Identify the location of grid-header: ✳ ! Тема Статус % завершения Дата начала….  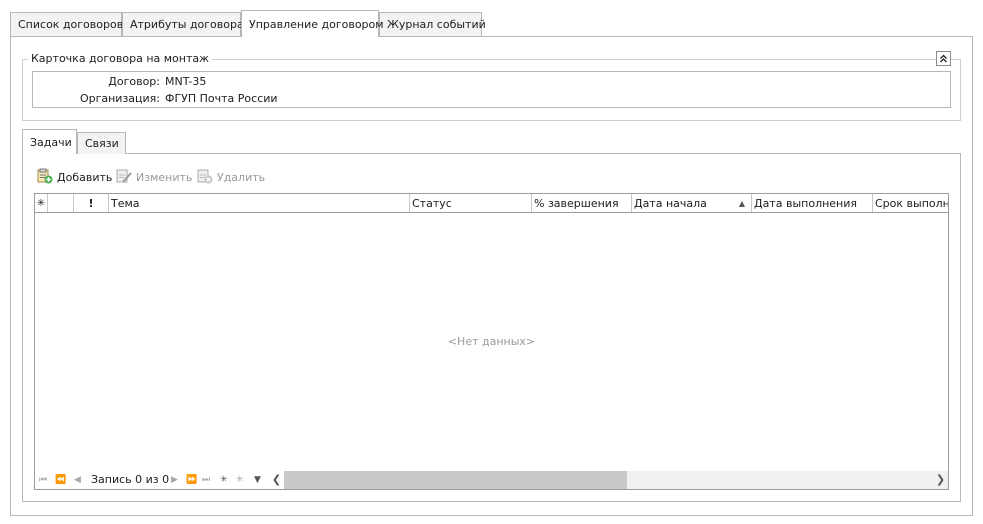
(491, 203).